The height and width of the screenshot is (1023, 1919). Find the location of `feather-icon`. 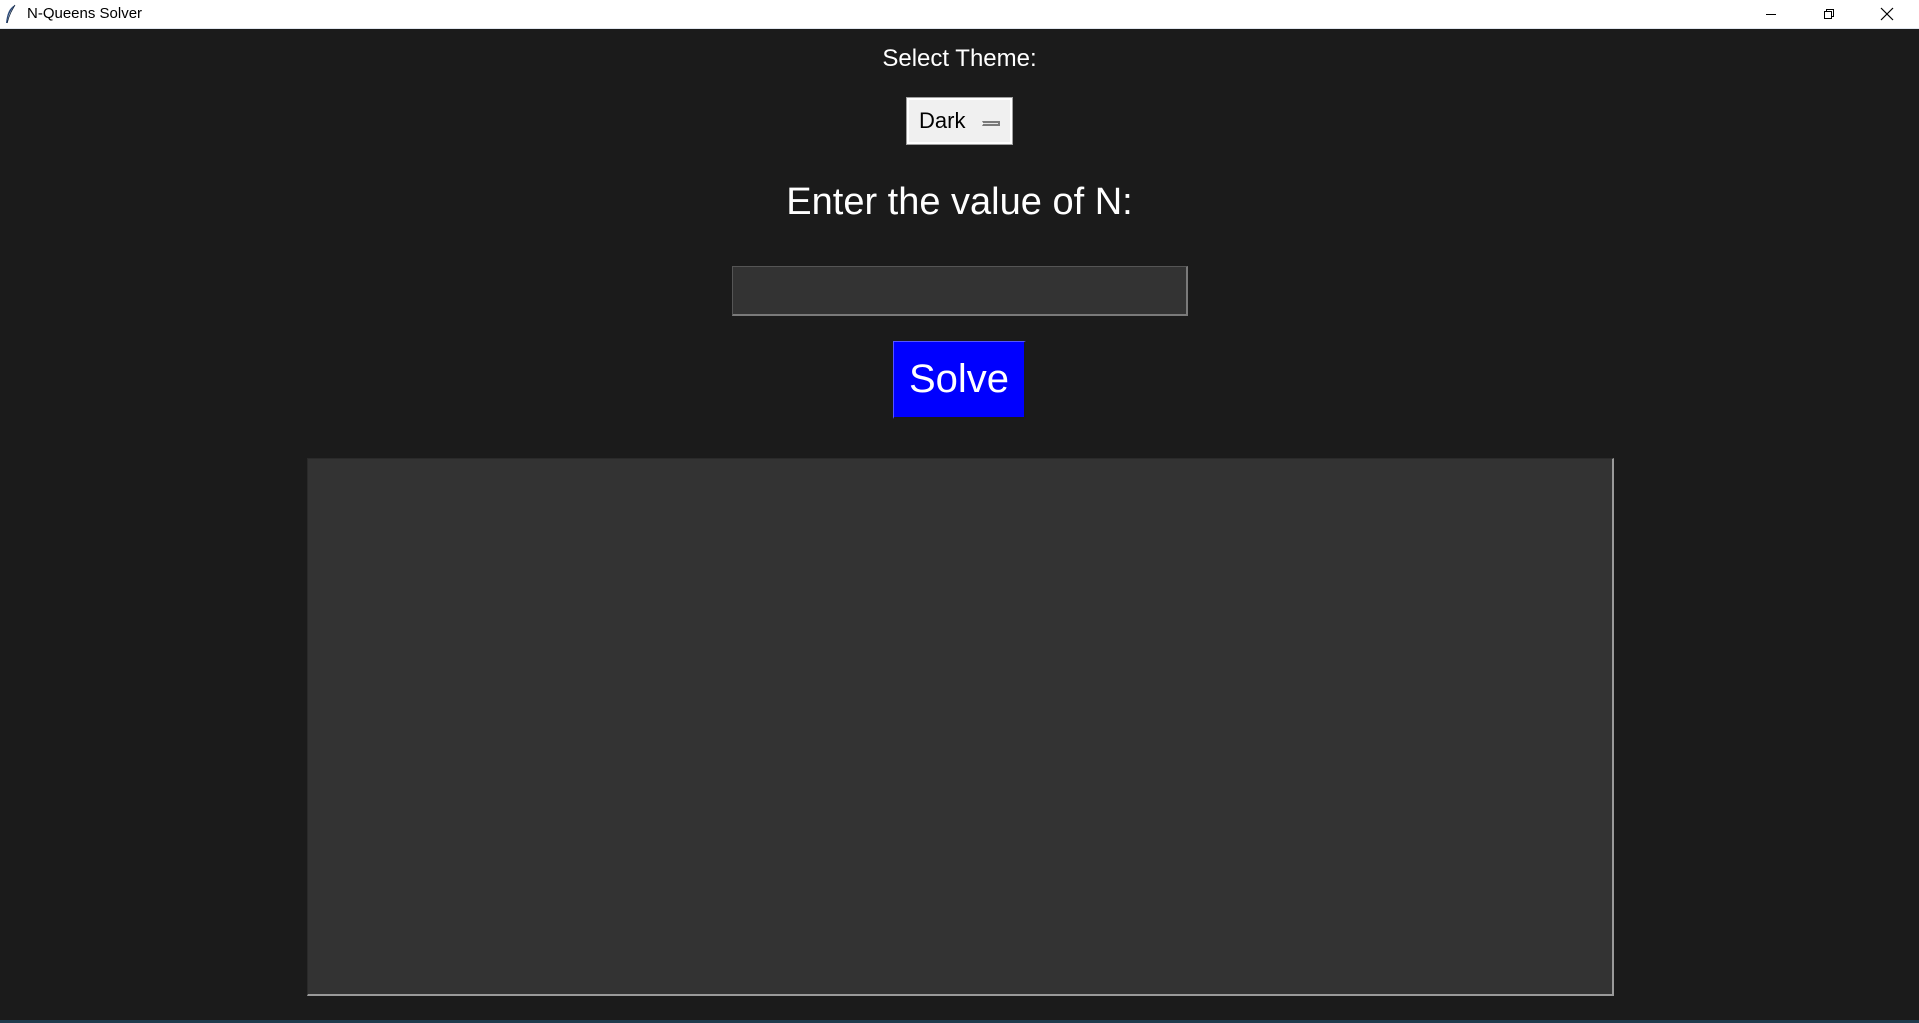

feather-icon is located at coordinates (11, 14).